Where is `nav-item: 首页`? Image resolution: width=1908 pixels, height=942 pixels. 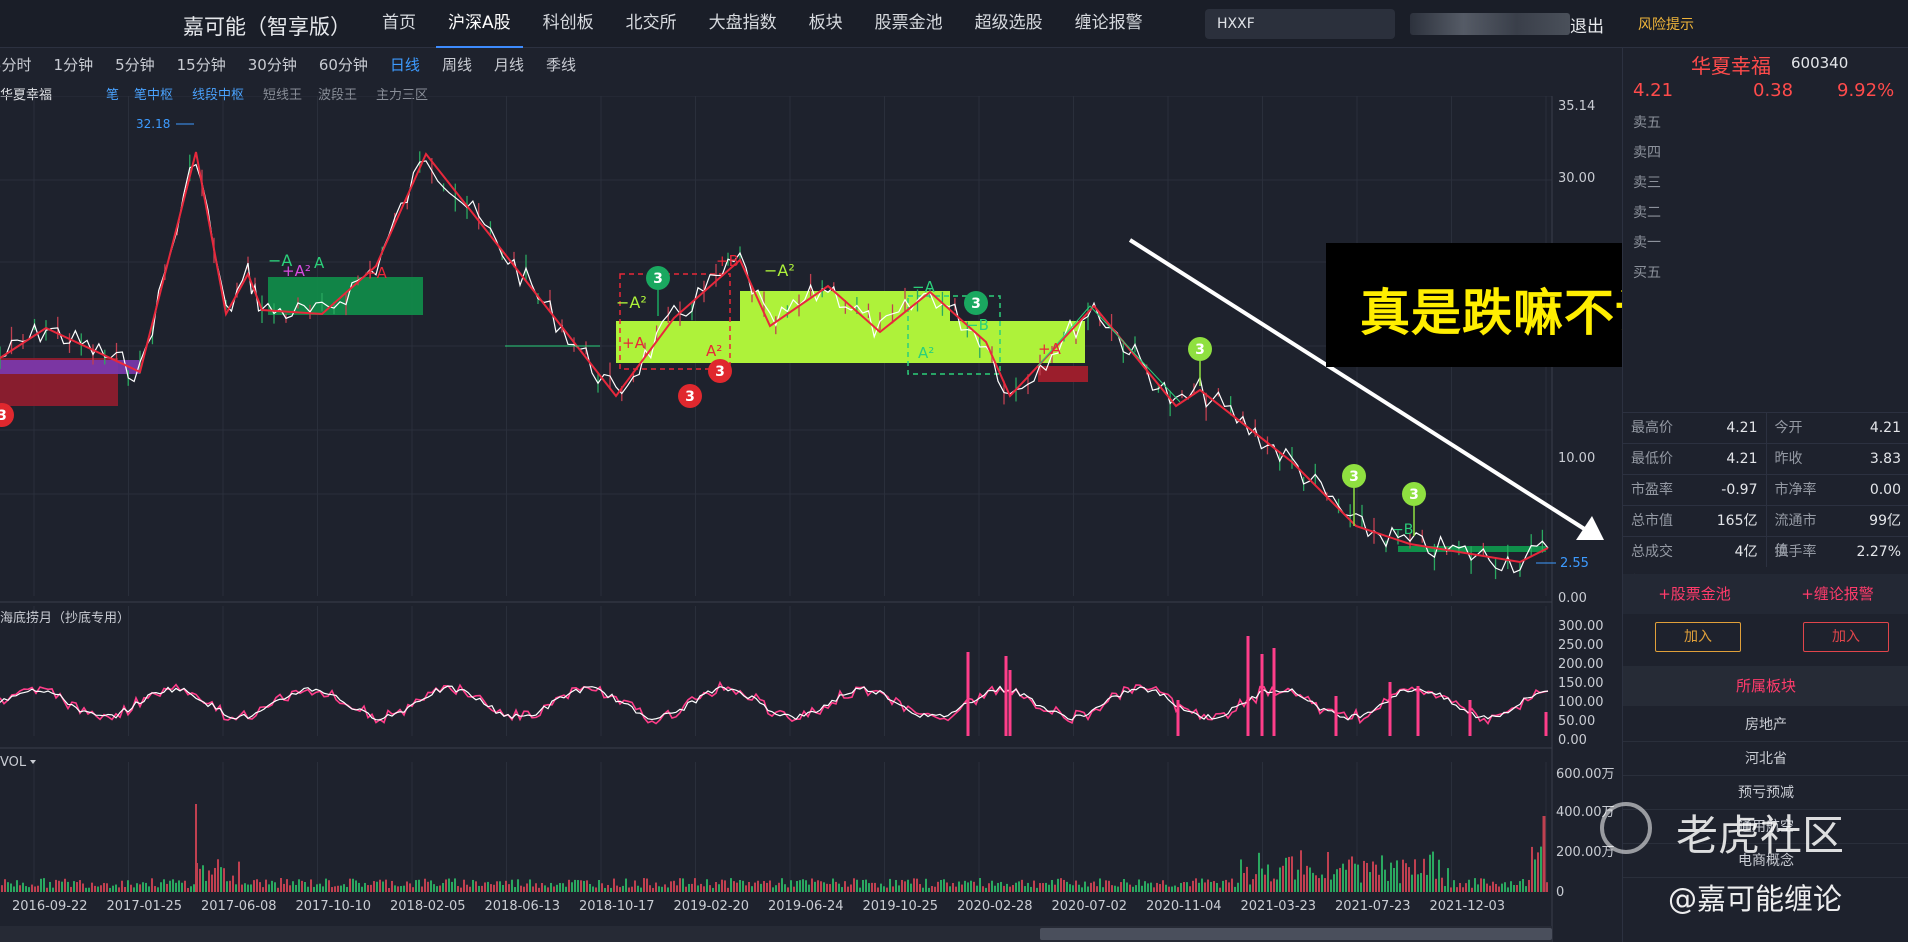
nav-item: 首页 is located at coordinates (399, 24).